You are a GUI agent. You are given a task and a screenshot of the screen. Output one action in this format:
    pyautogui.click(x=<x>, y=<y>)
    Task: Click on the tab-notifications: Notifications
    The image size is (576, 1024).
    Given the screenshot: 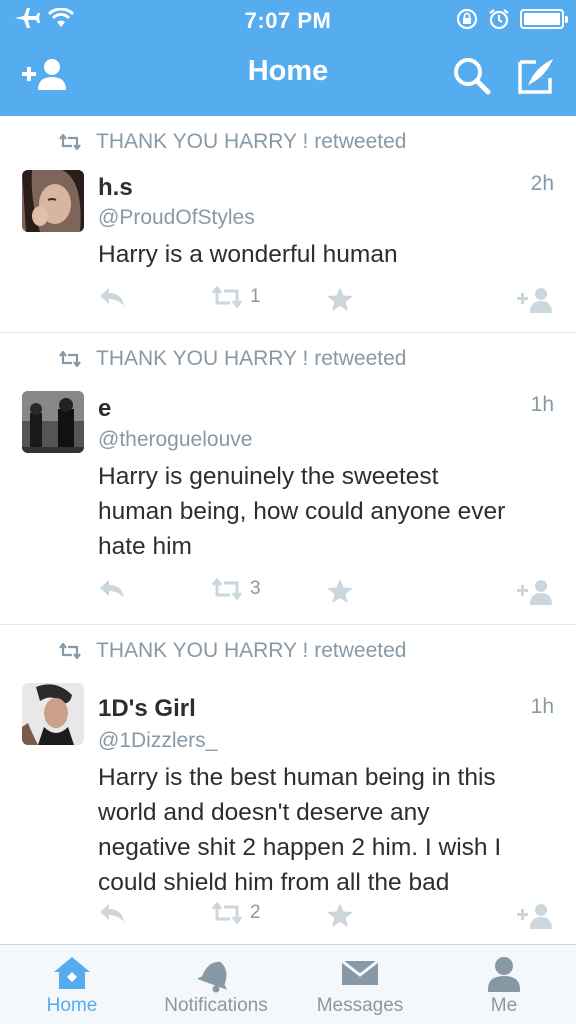 What is the action you would take?
    pyautogui.click(x=216, y=984)
    